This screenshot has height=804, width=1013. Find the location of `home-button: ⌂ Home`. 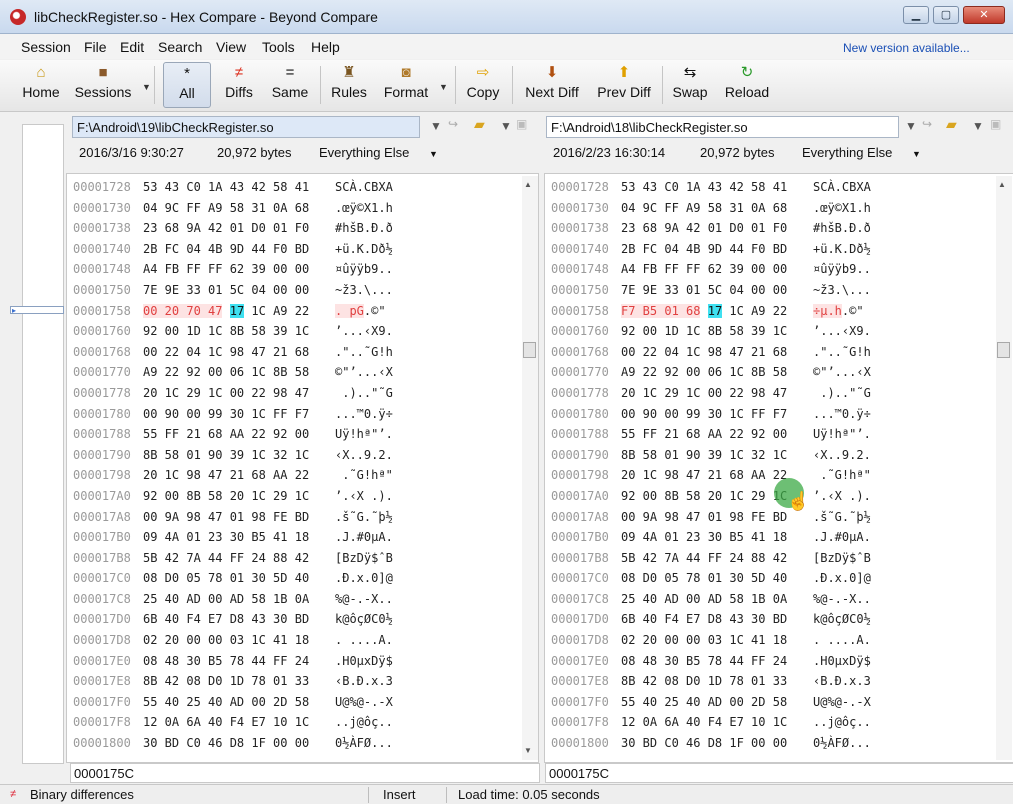

home-button: ⌂ Home is located at coordinates (41, 85).